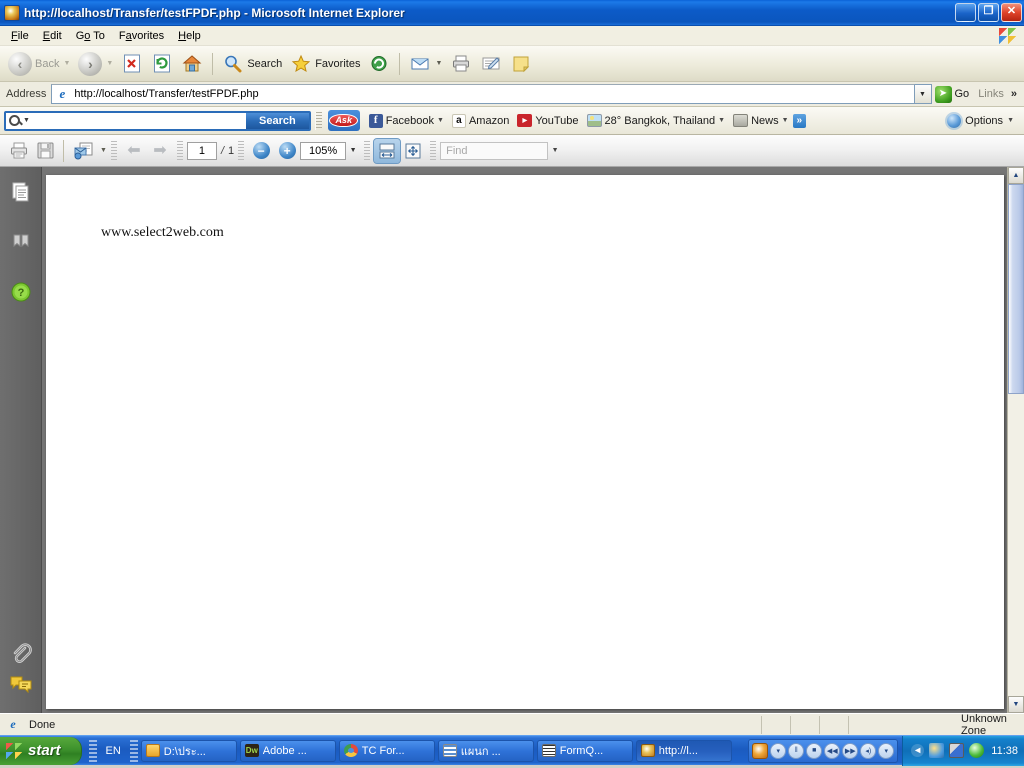 The height and width of the screenshot is (768, 1024). What do you see at coordinates (261, 151) in the screenshot?
I see `pdf-zoom-out-button: −` at bounding box center [261, 151].